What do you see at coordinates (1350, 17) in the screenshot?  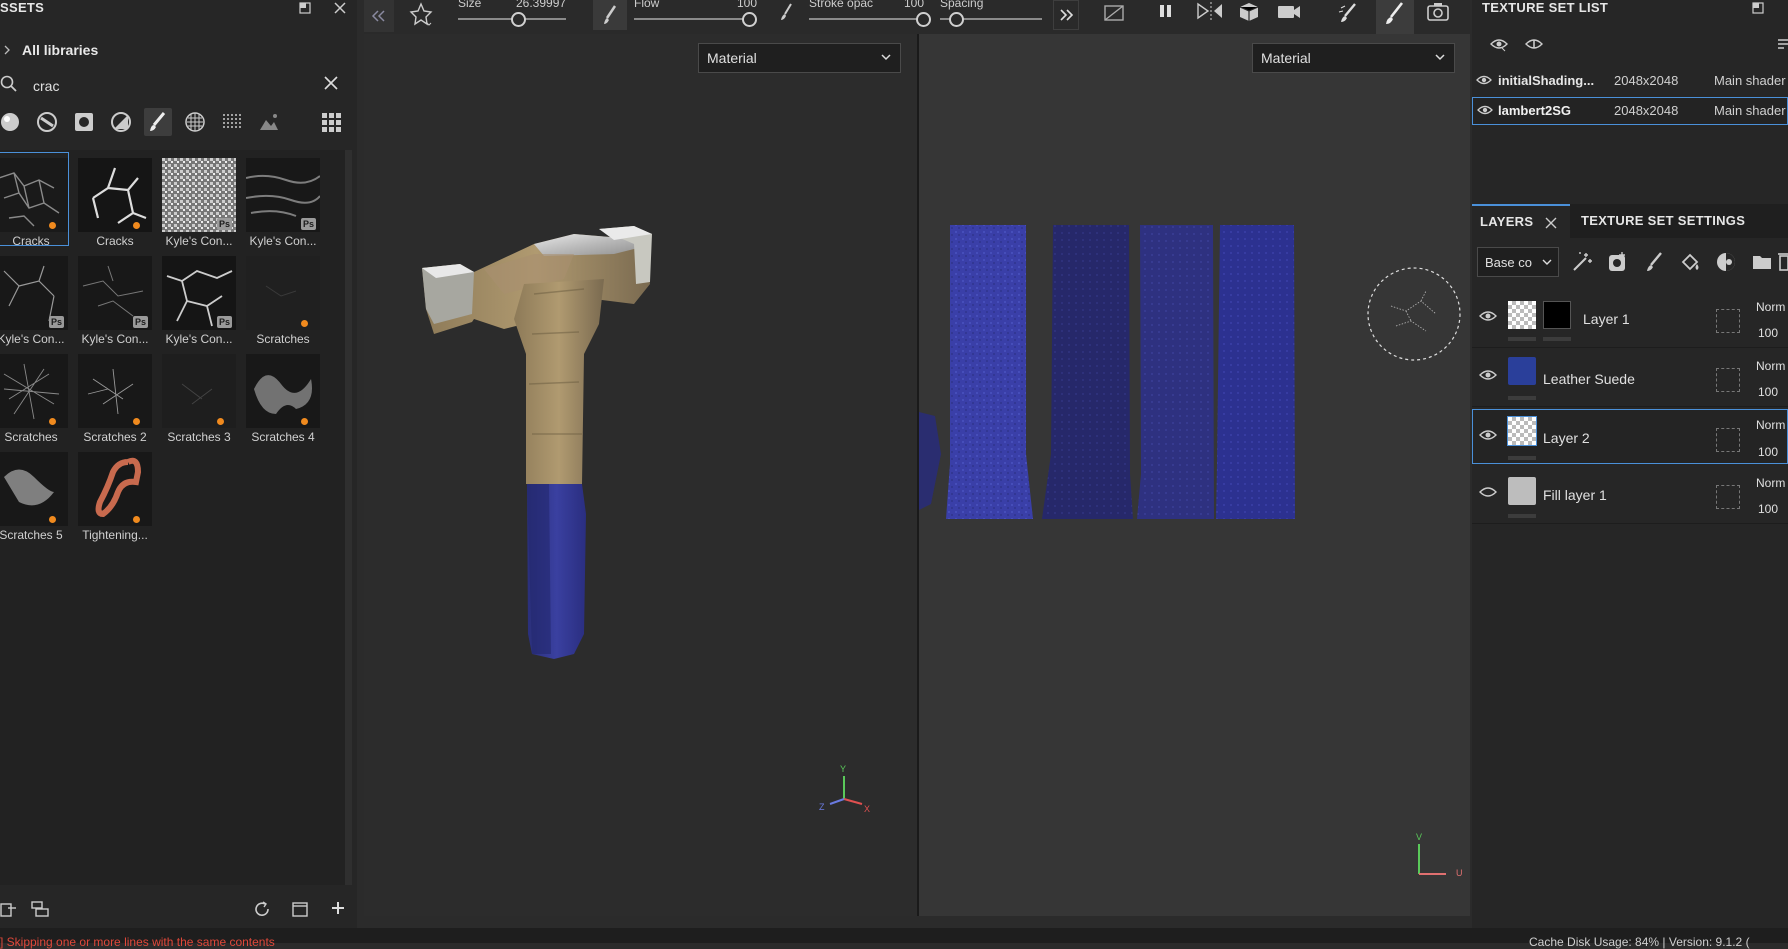 I see `paint-mode-icon` at bounding box center [1350, 17].